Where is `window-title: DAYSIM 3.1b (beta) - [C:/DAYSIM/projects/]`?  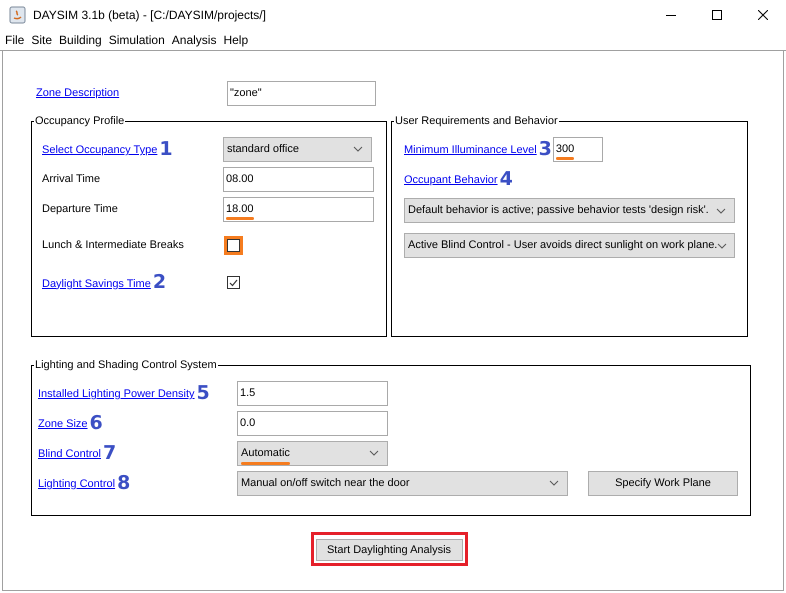 window-title: DAYSIM 3.1b (beta) - [C:/DAYSIM/projects/] is located at coordinates (149, 15).